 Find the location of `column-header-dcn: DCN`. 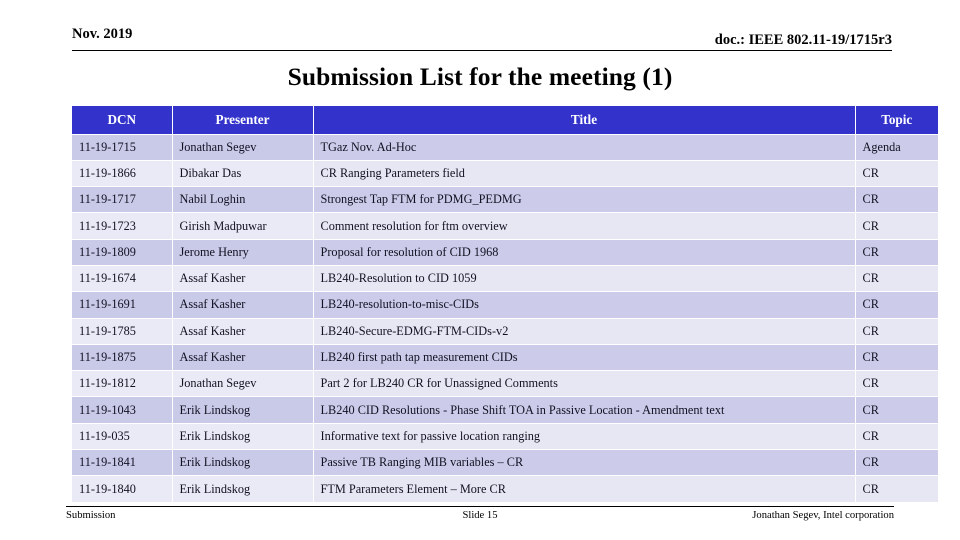

column-header-dcn: DCN is located at coordinates (122, 120).